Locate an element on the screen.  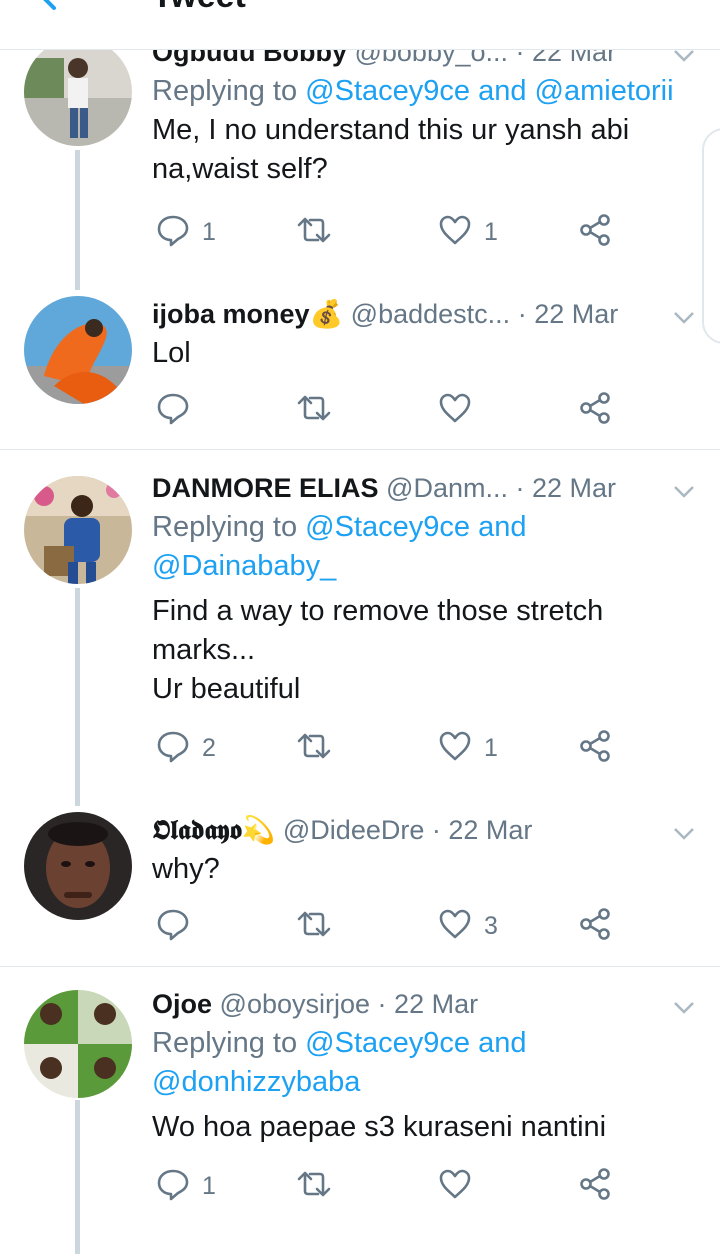
tweet-text: Lol is located at coordinates (171, 353).